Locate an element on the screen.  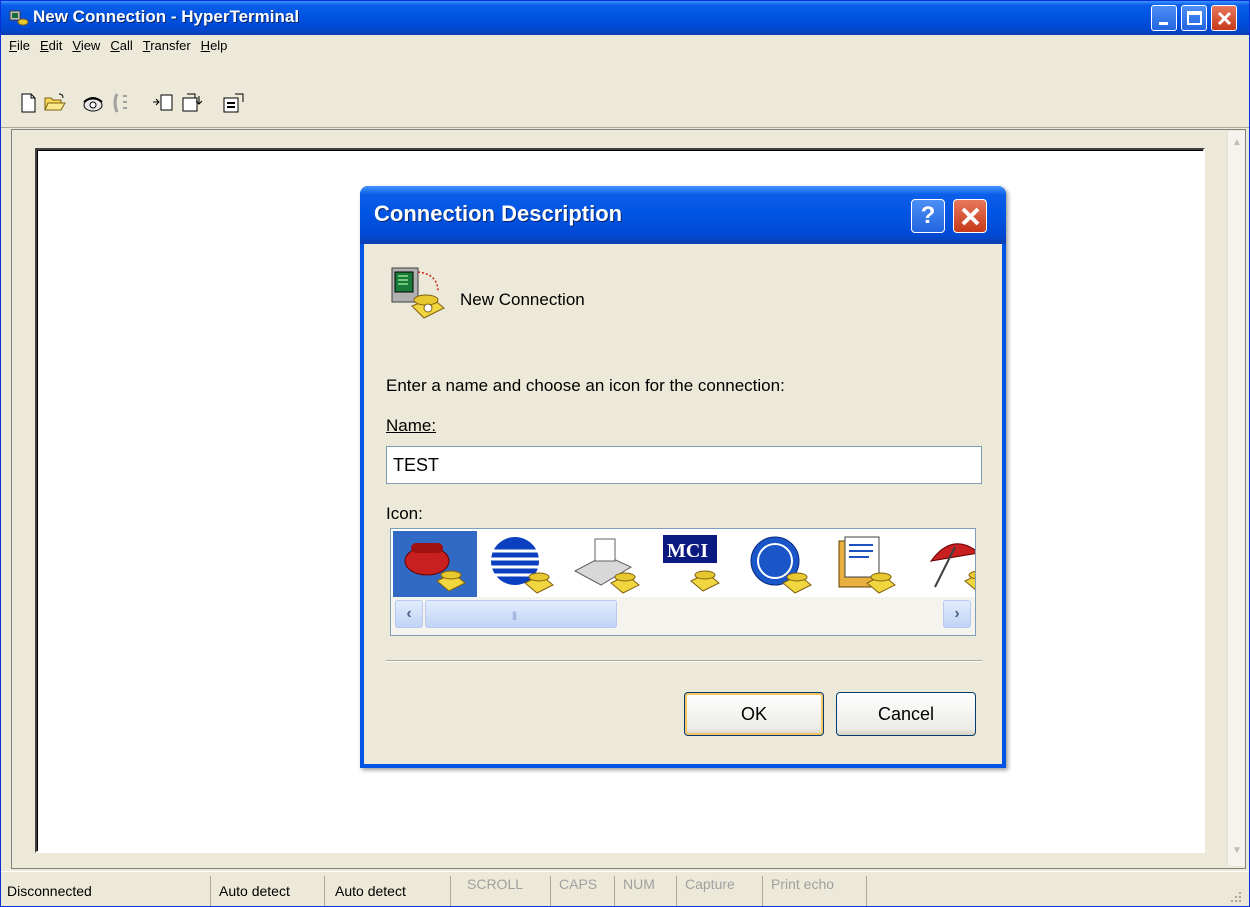
menu-view-hotkey: V is located at coordinates (76, 45).